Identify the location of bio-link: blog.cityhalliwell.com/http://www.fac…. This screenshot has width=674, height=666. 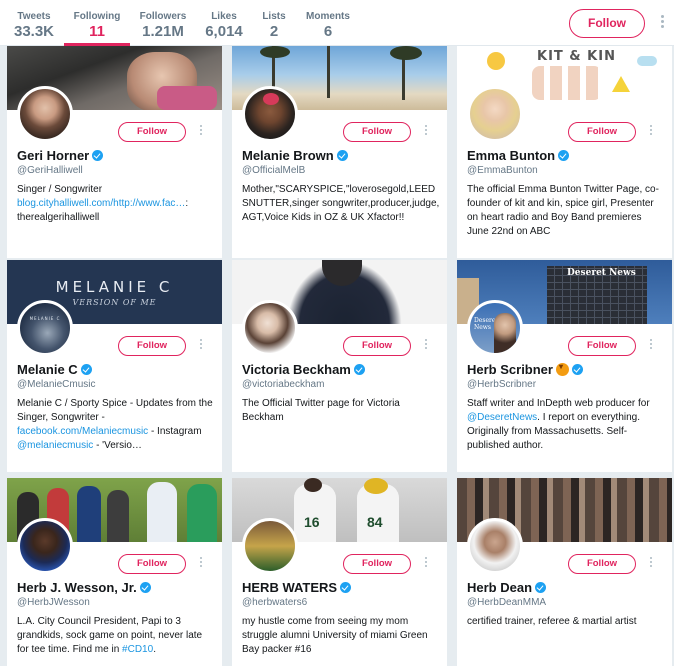
(101, 203).